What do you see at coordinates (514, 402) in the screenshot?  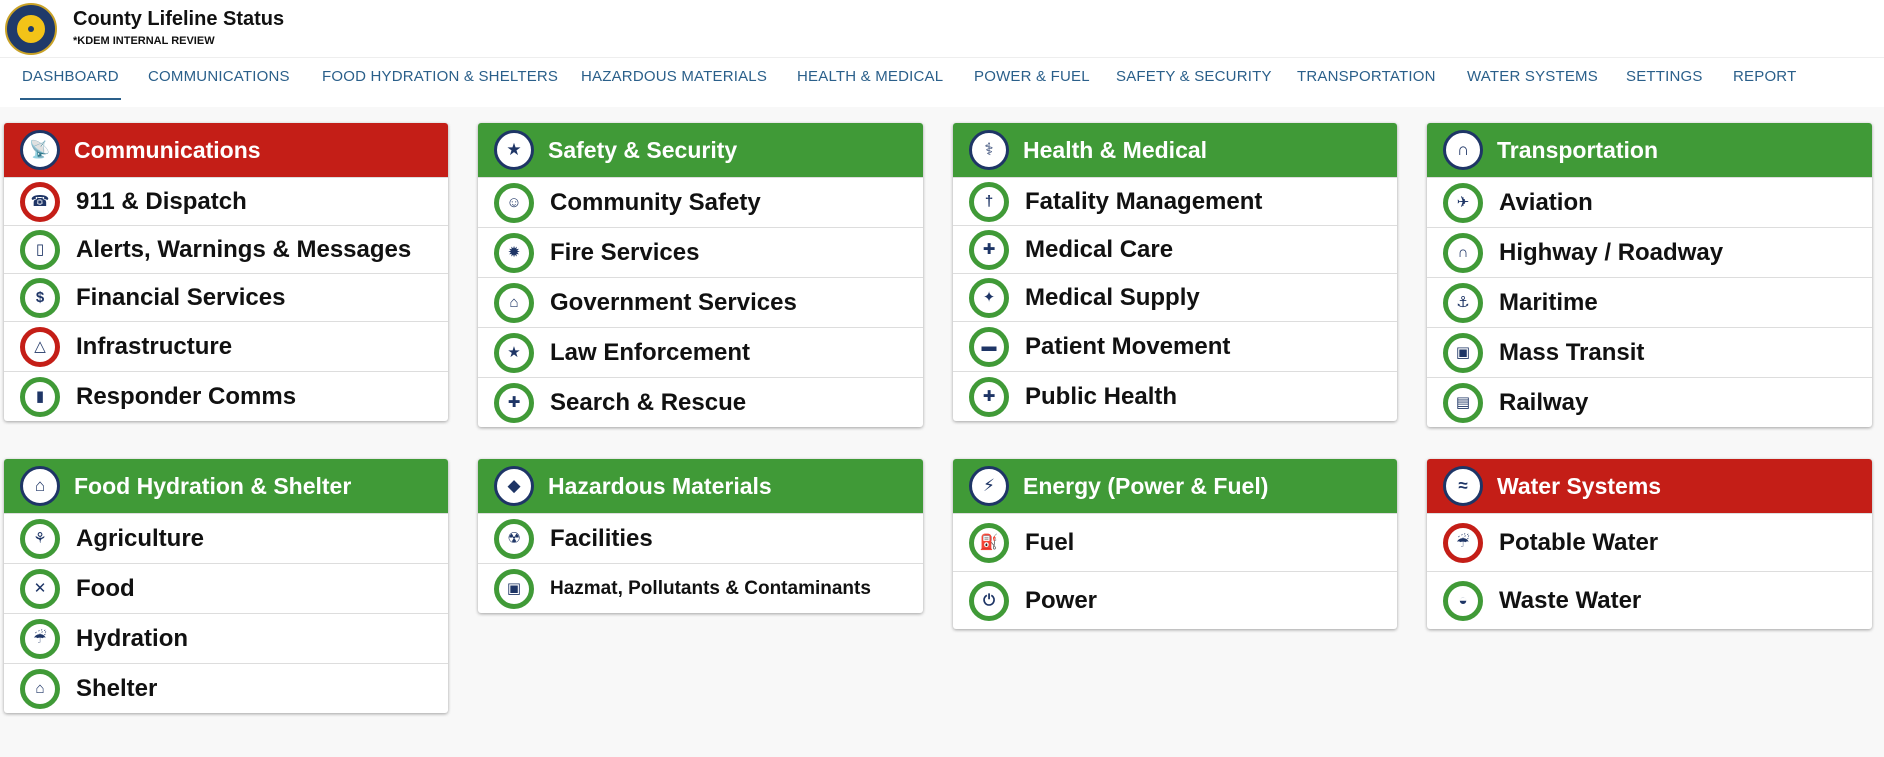 I see `rescue-cross-icon: ✚` at bounding box center [514, 402].